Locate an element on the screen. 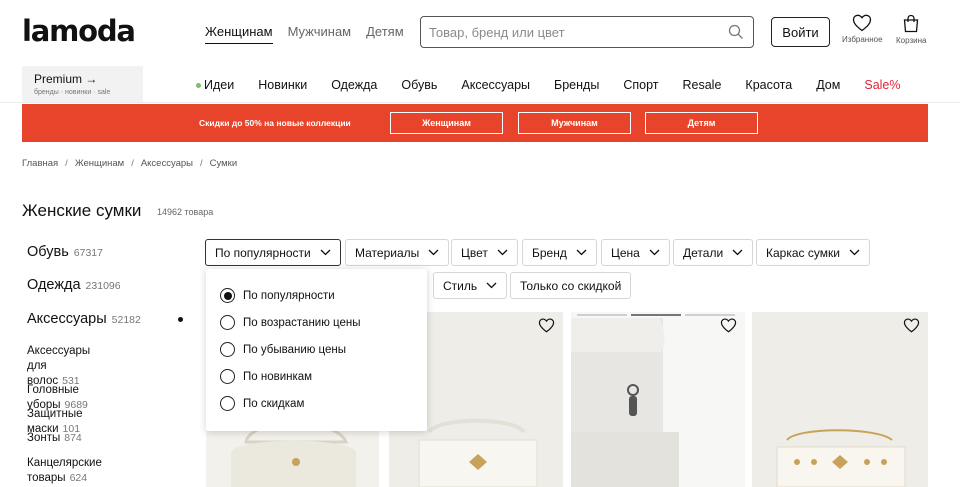  nav-clothes: Одежда is located at coordinates (354, 85).